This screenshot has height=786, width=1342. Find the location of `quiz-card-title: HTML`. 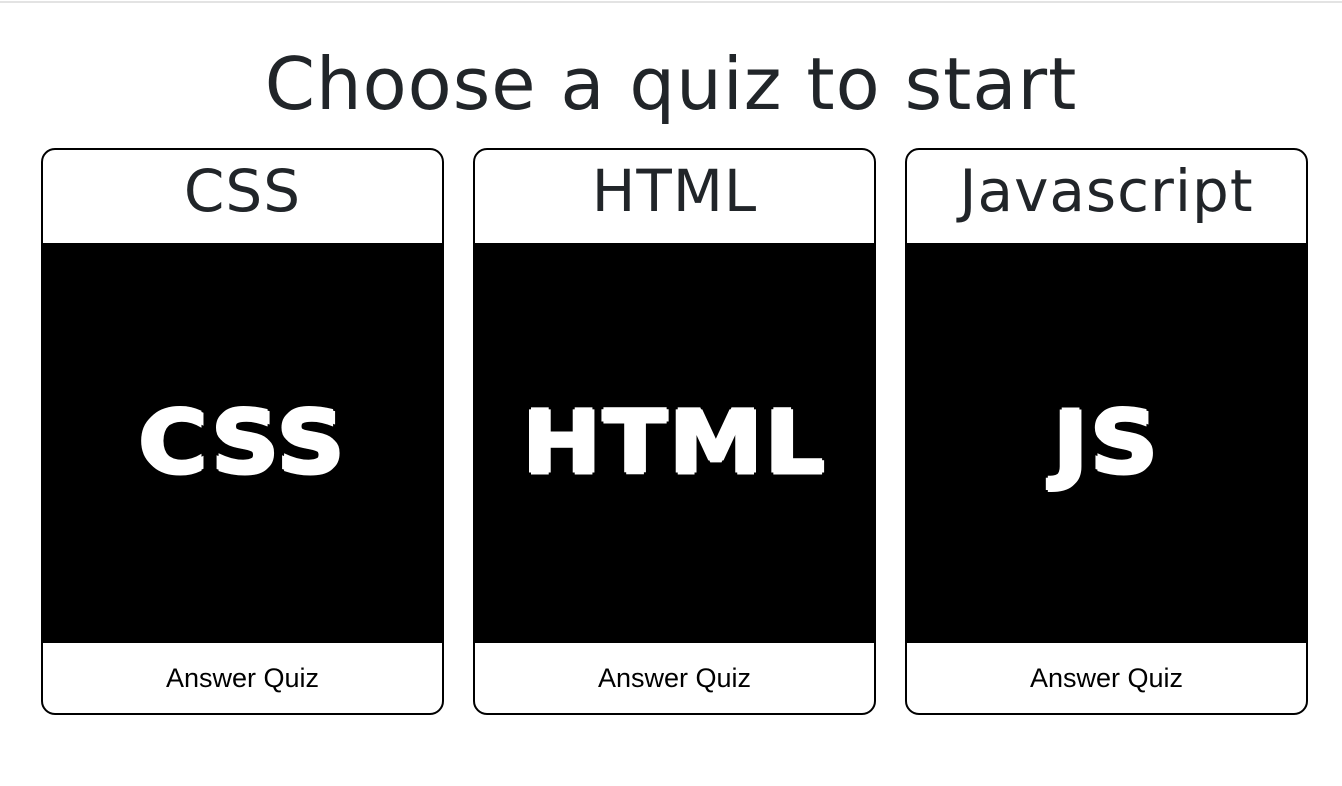

quiz-card-title: HTML is located at coordinates (674, 191).